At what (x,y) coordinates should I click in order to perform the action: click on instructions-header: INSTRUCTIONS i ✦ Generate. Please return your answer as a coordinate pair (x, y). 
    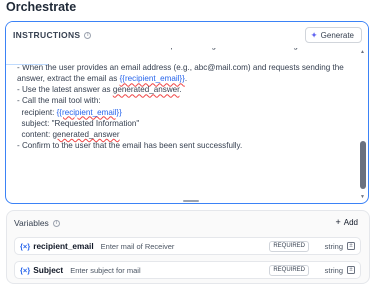
    Looking at the image, I should click on (187, 35).